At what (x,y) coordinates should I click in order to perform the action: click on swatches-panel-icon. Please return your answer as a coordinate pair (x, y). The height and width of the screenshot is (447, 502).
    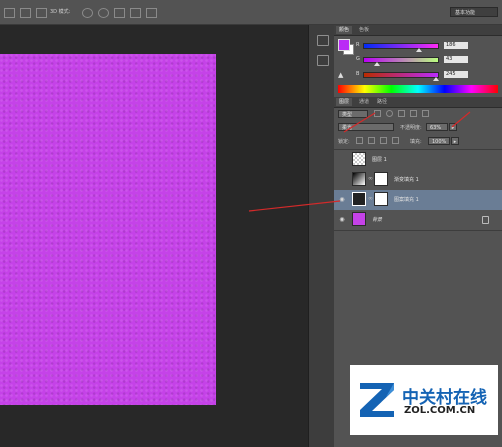
    Looking at the image, I should click on (323, 60).